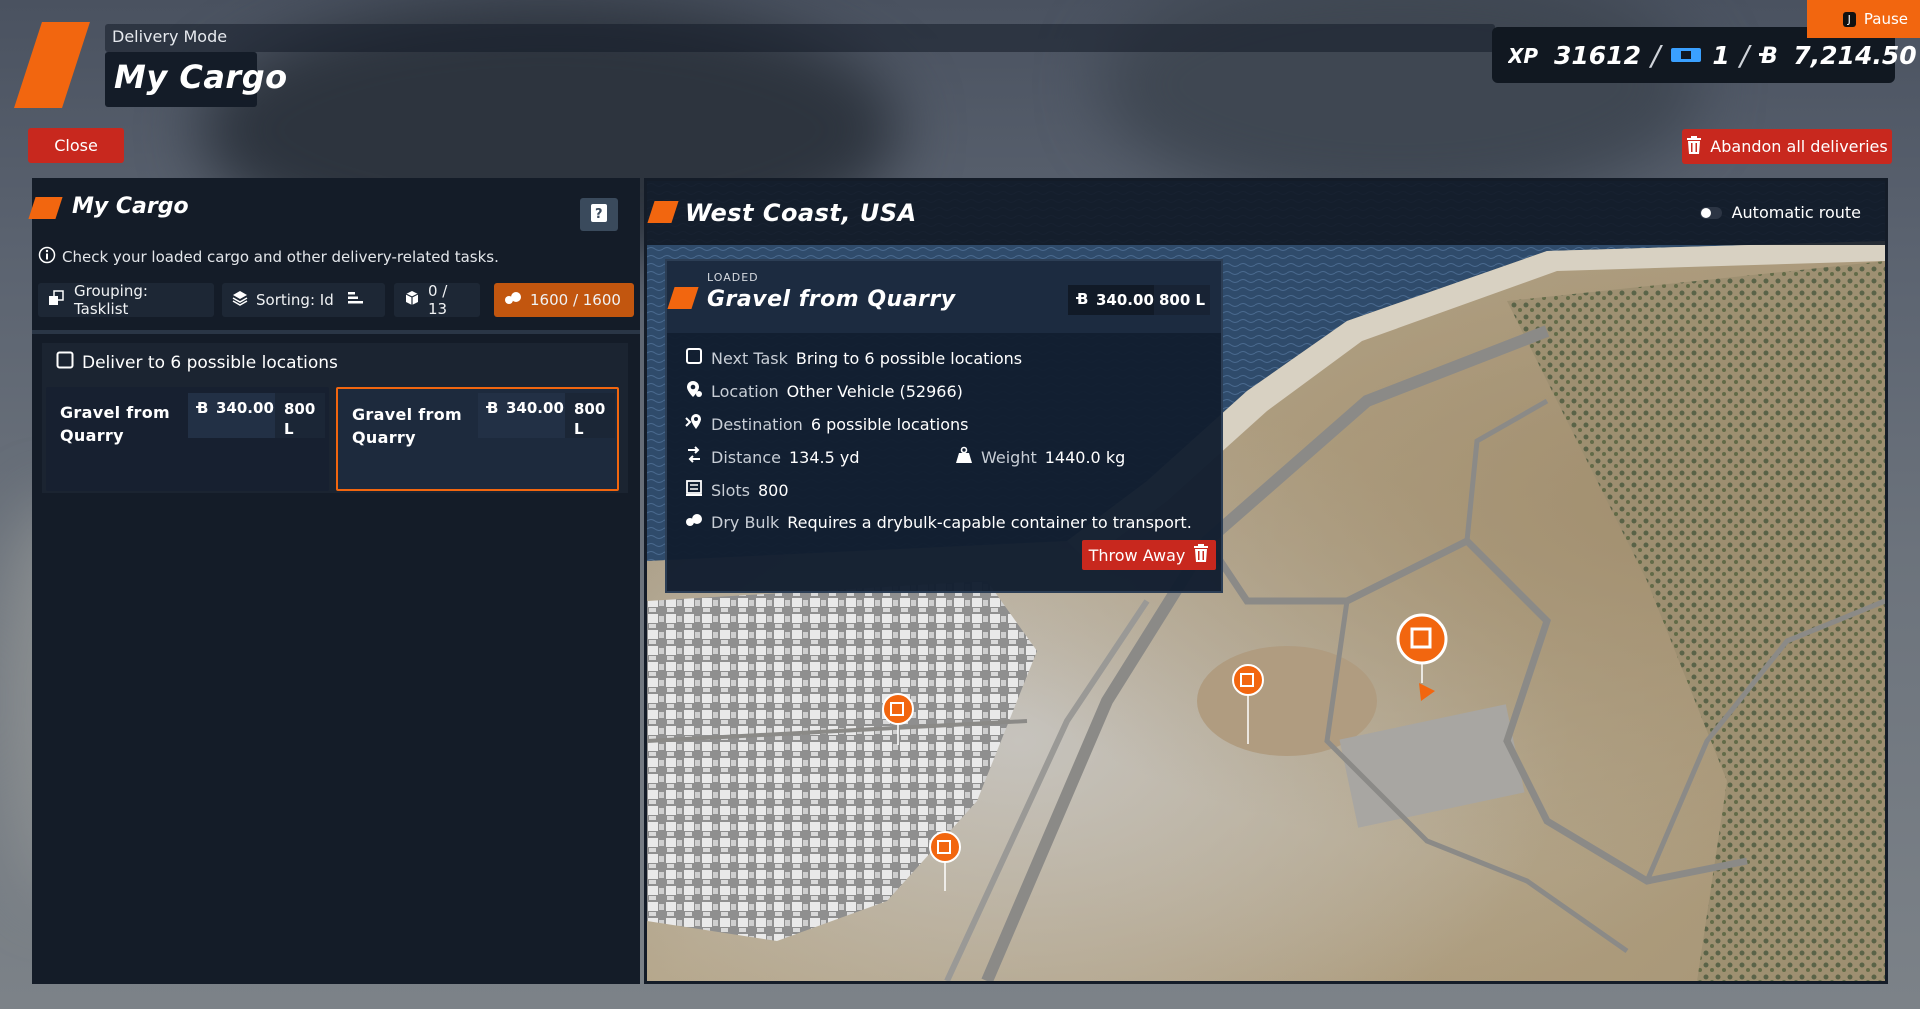  Describe the element at coordinates (745, 522) in the screenshot. I see `cargo-type-key: Dry Bulk` at that location.